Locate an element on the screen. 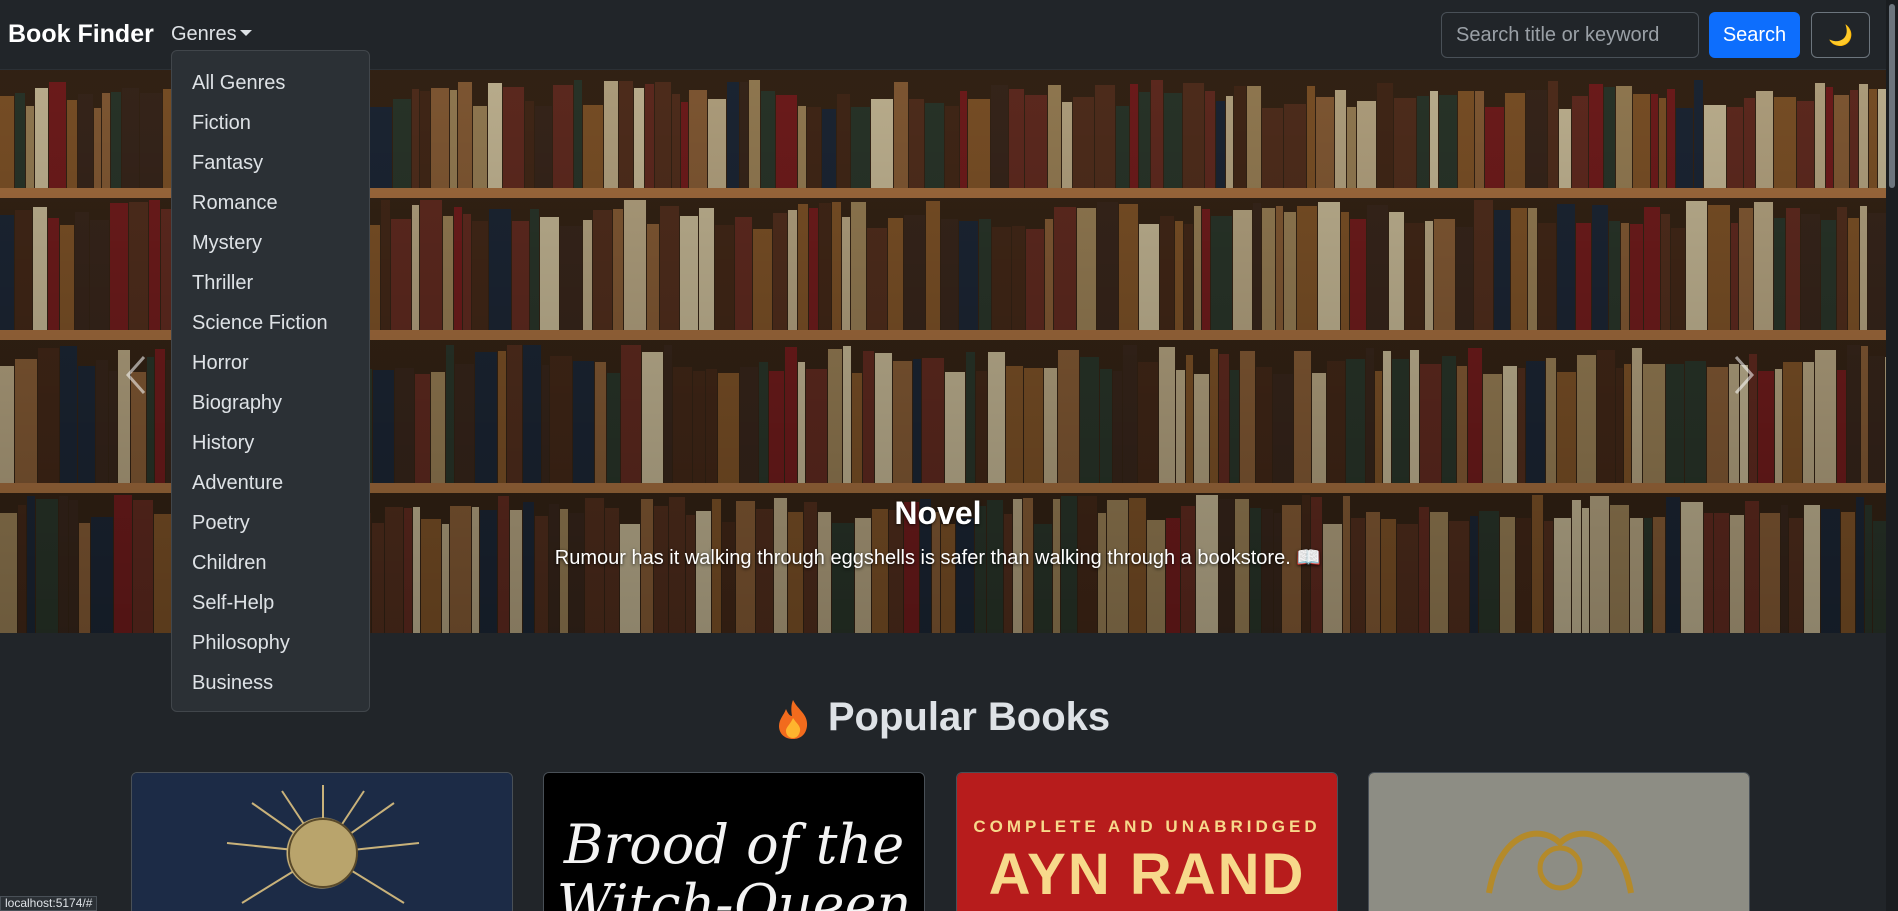  chevron-right-icon is located at coordinates (1744, 375).